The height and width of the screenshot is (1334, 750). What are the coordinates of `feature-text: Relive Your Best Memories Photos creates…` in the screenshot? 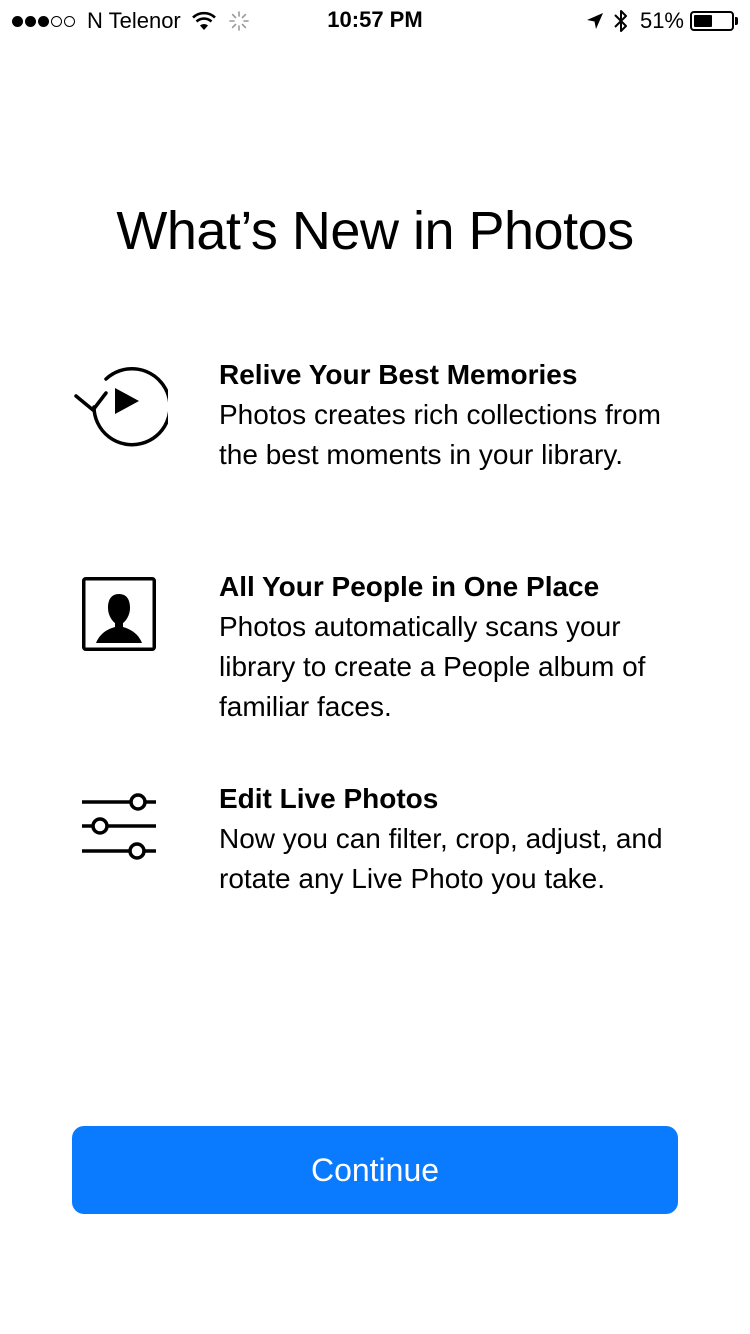 It's located at (454, 415).